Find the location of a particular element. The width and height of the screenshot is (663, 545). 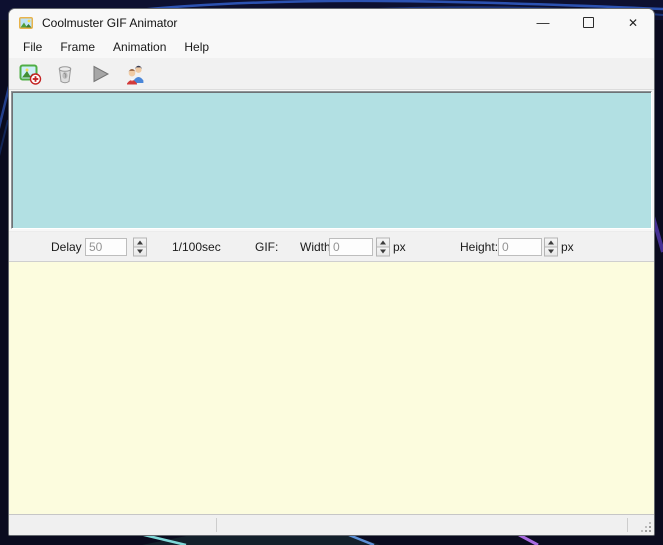

width-spinner is located at coordinates (383, 246).